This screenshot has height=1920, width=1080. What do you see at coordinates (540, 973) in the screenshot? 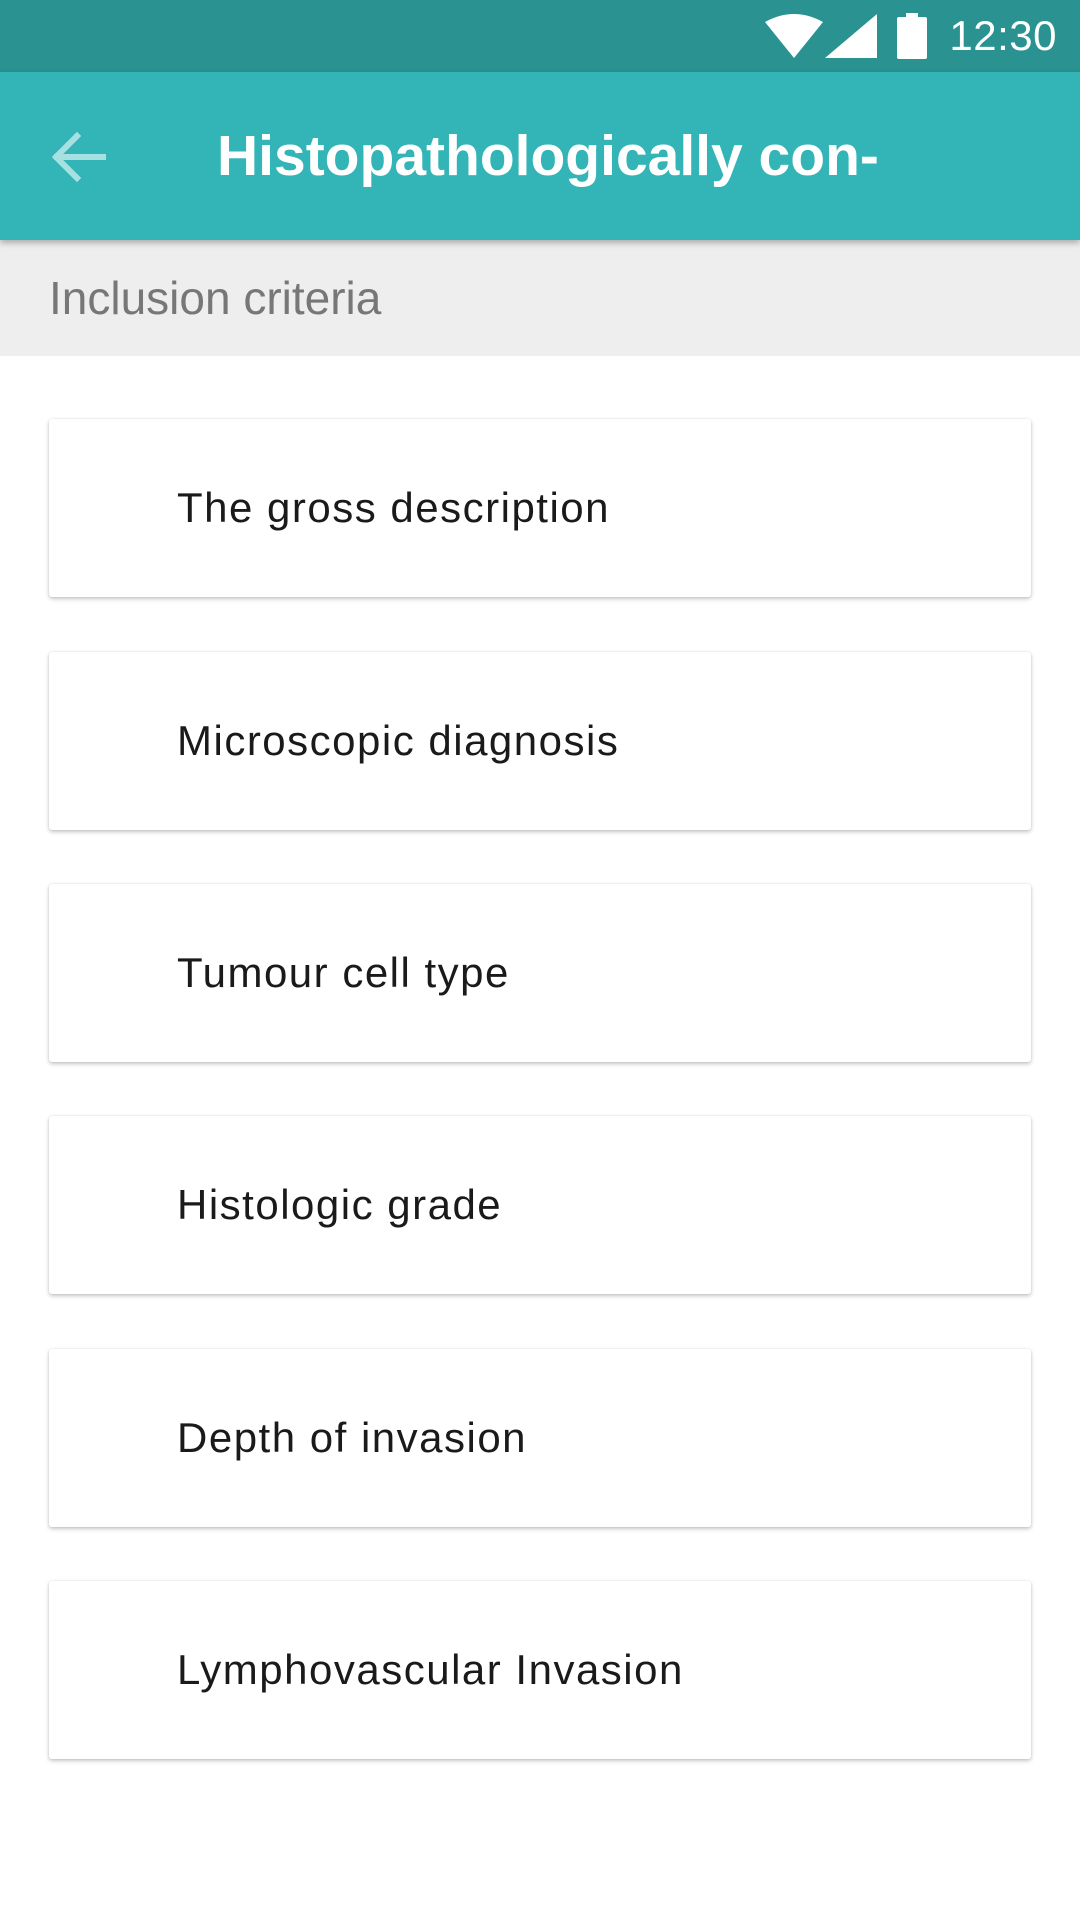
I see `criteria-card-tumour-cell-type: Tumour cell type` at bounding box center [540, 973].